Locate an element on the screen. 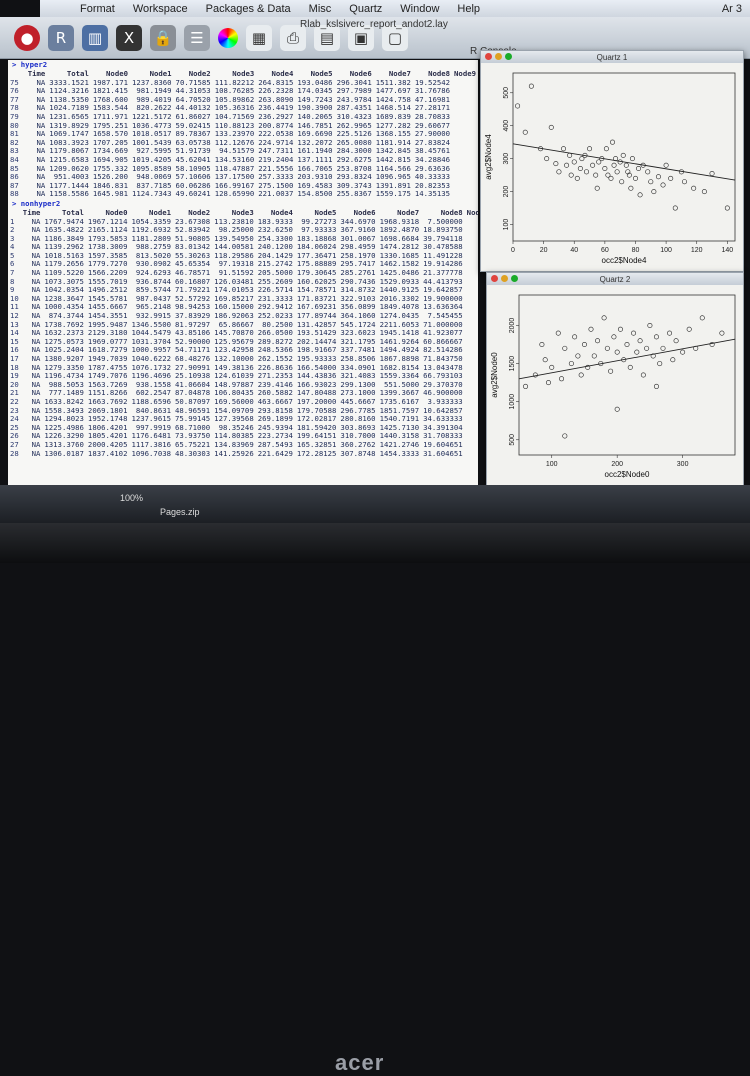  stop-icon: ● is located at coordinates (27, 37).